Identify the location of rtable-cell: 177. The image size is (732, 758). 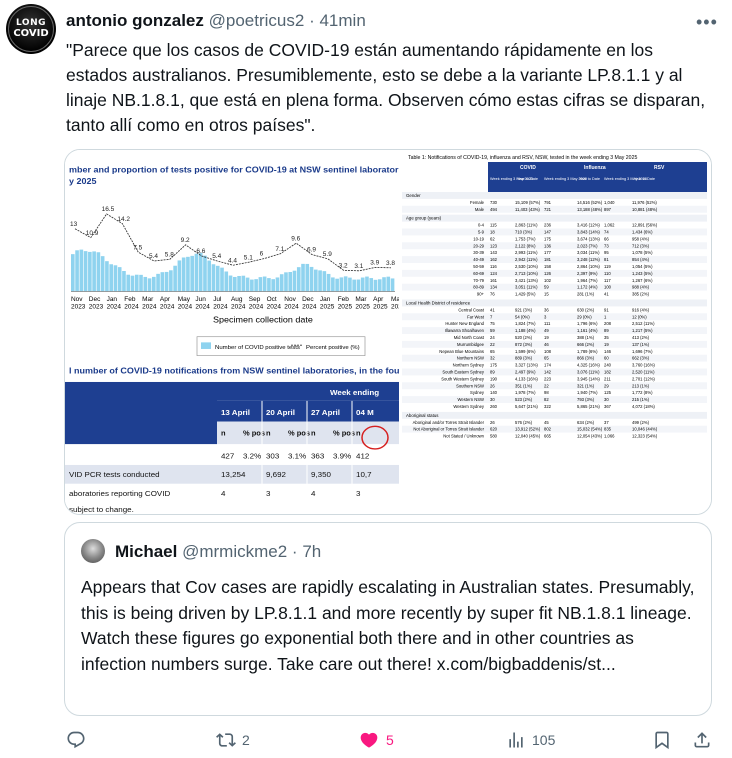
(548, 252).